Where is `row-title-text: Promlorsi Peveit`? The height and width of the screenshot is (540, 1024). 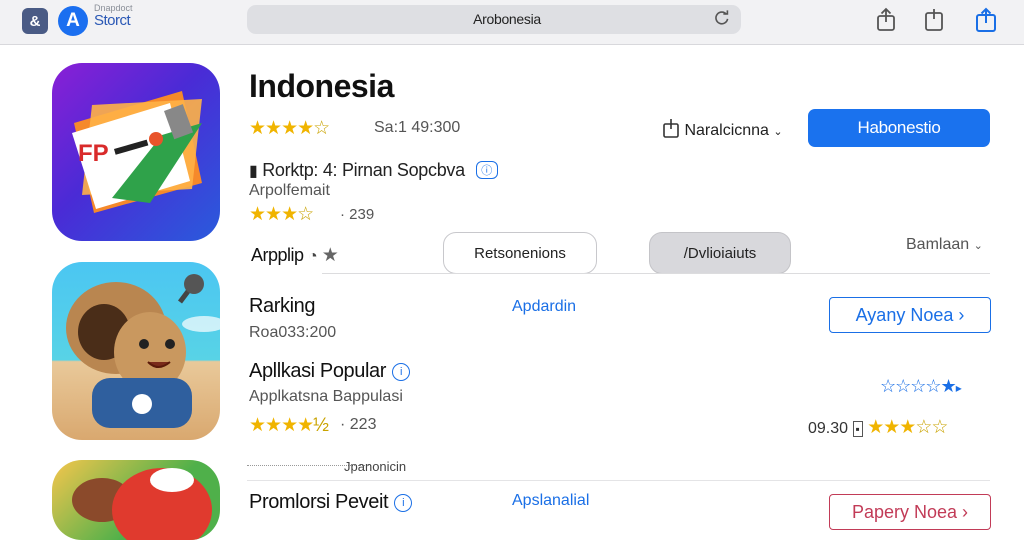
row-title-text: Promlorsi Peveit is located at coordinates (319, 502).